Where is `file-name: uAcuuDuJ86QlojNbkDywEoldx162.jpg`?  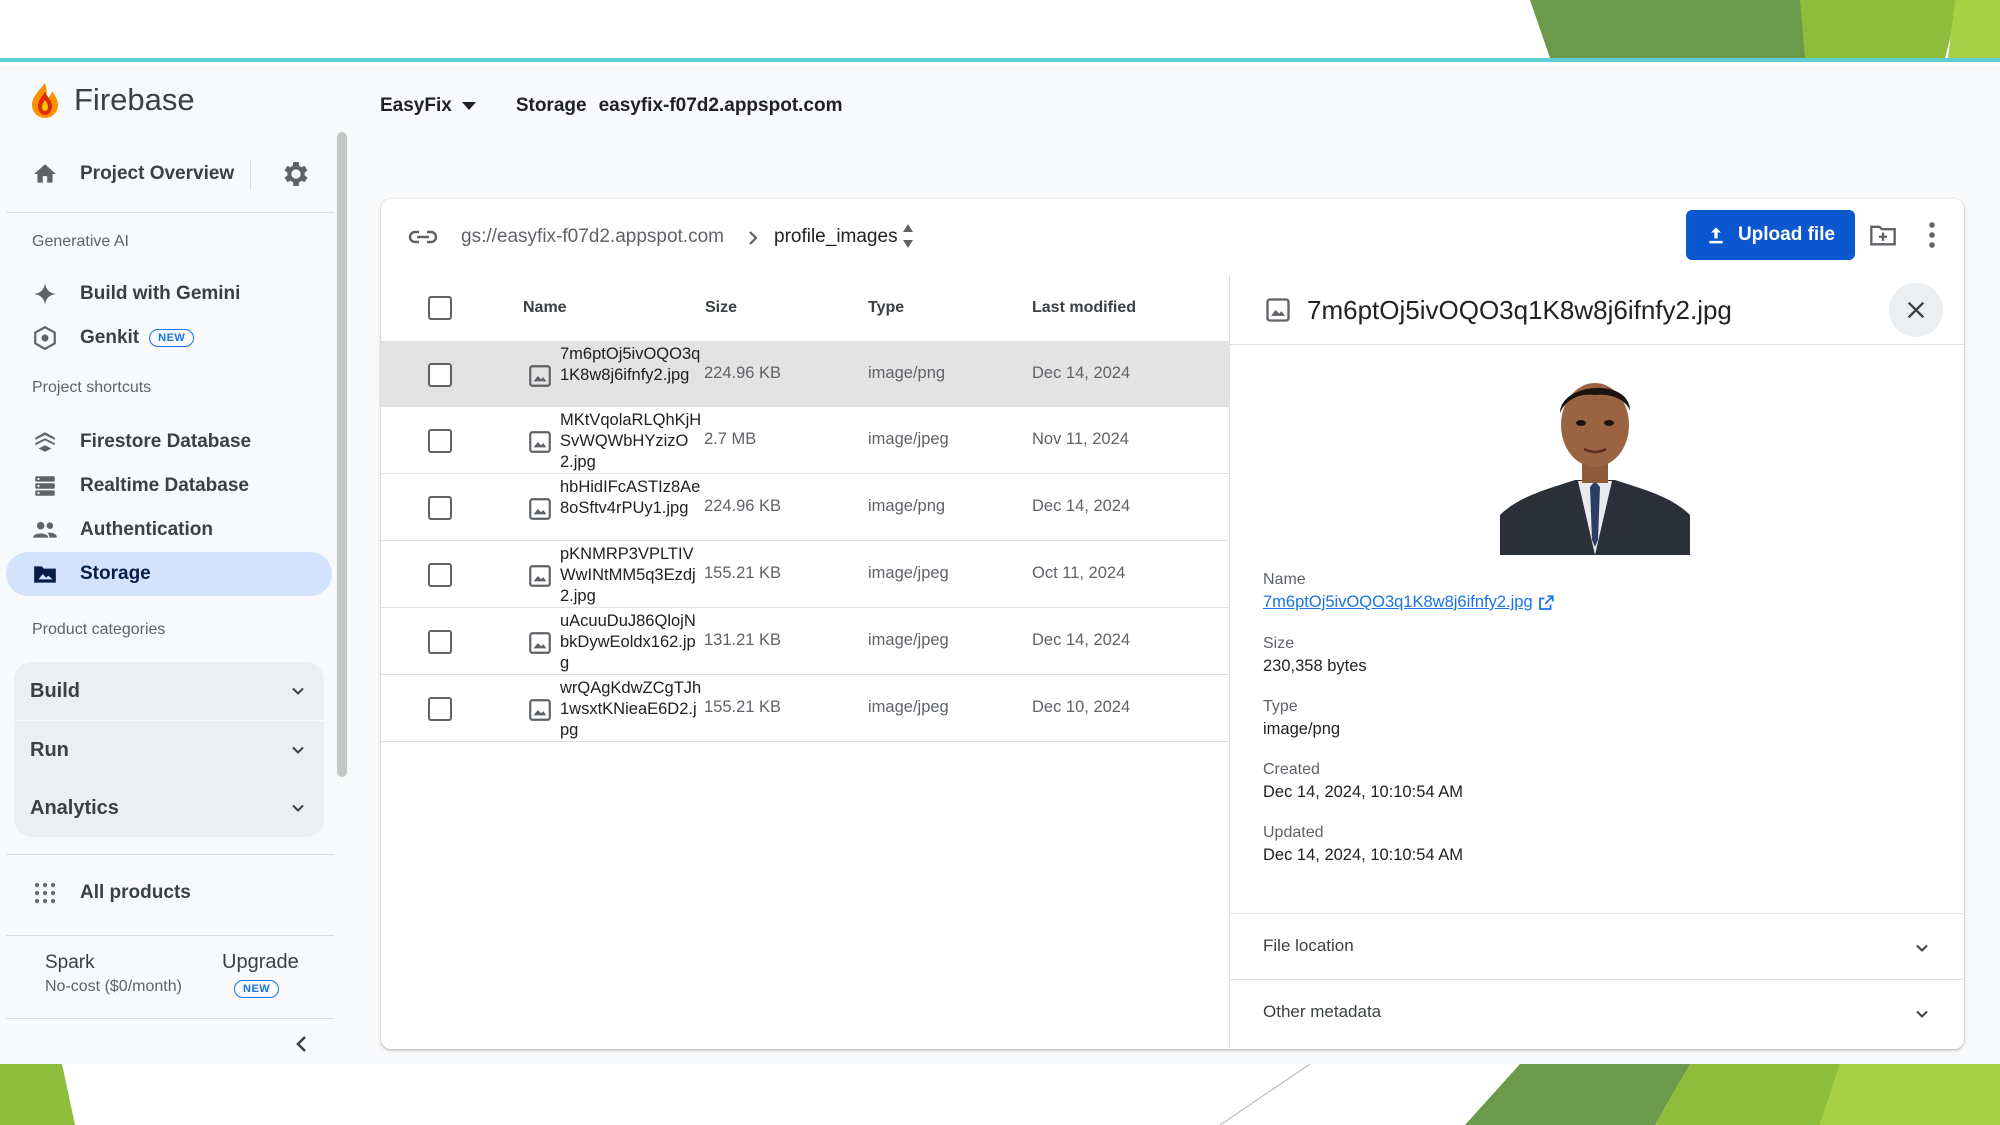
file-name: uAcuuDuJ86QlojNbkDywEoldx162.jpg is located at coordinates (631, 642).